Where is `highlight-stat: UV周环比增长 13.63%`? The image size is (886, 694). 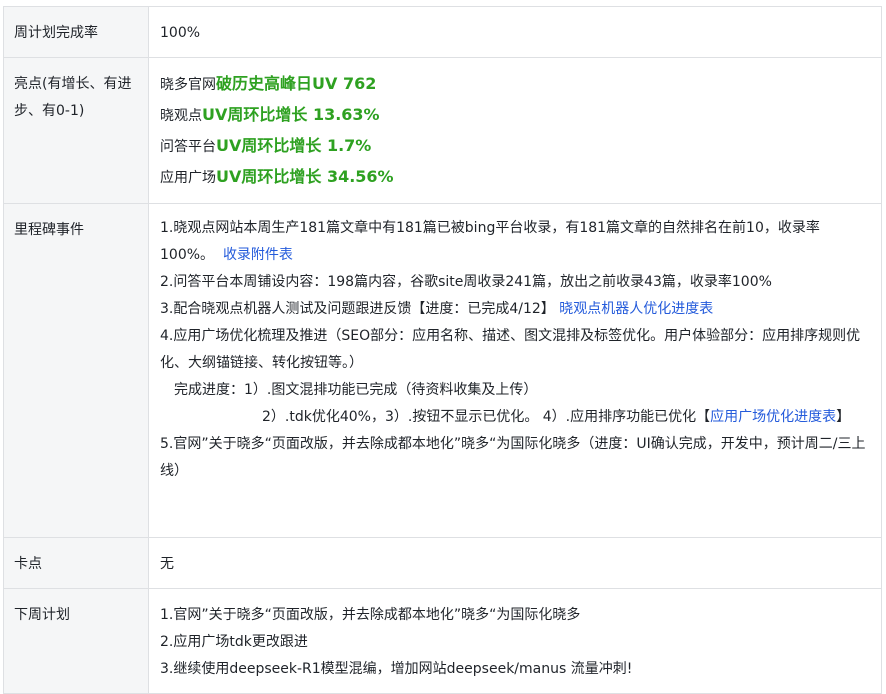 highlight-stat: UV周环比增长 13.63% is located at coordinates (291, 114).